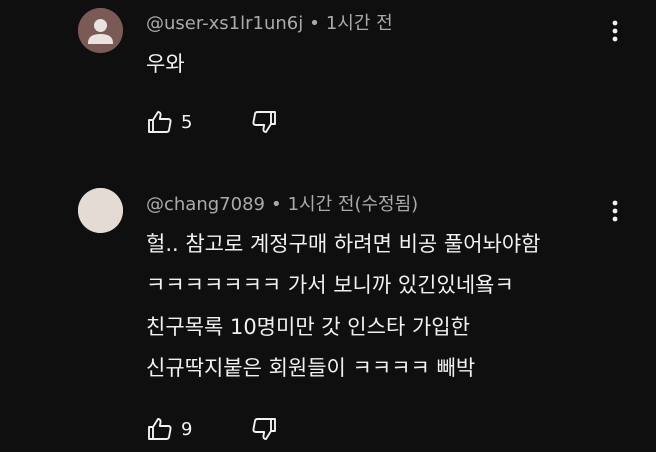  What do you see at coordinates (308, 327) in the screenshot?
I see `comment-line: 친구목록 10명미만 갓 인스타 가입한` at bounding box center [308, 327].